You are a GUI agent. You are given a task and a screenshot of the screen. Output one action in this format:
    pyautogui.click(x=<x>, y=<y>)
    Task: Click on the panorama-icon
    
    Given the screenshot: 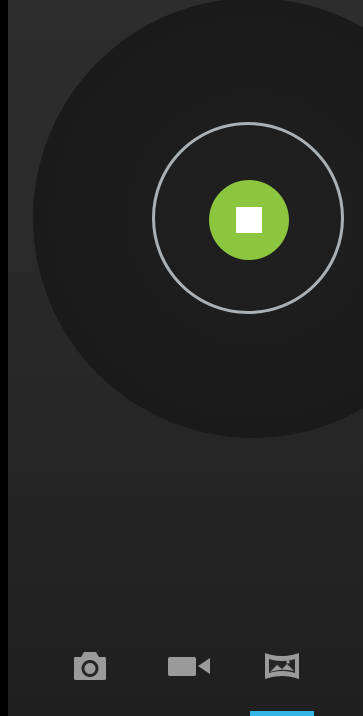 What is the action you would take?
    pyautogui.click(x=282, y=666)
    